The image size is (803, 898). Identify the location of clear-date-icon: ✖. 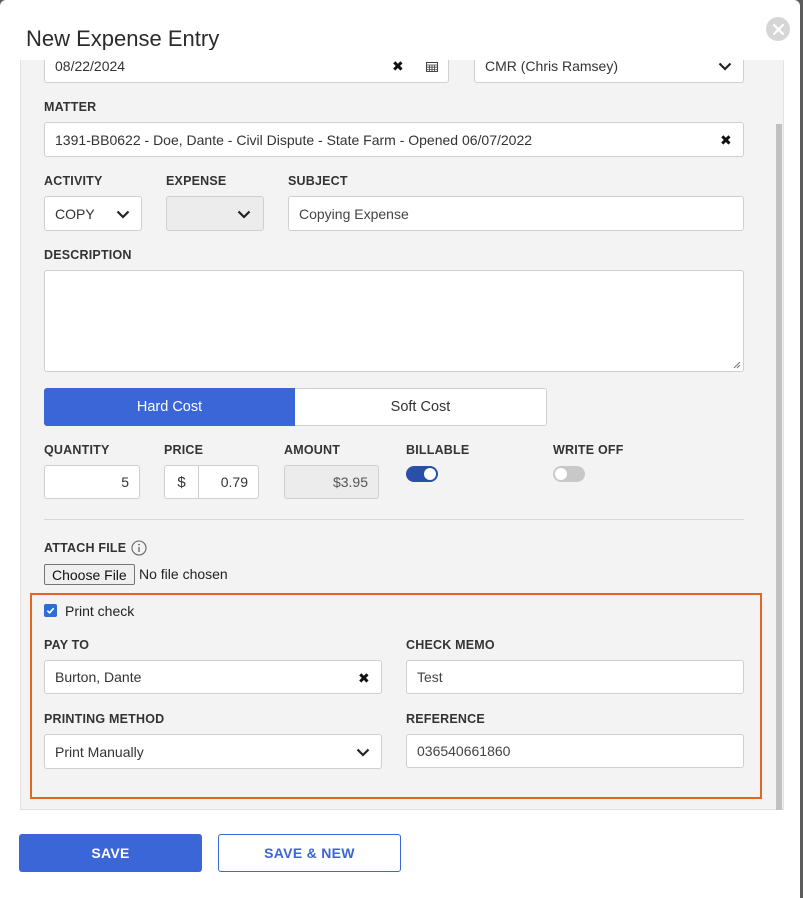
(398, 66).